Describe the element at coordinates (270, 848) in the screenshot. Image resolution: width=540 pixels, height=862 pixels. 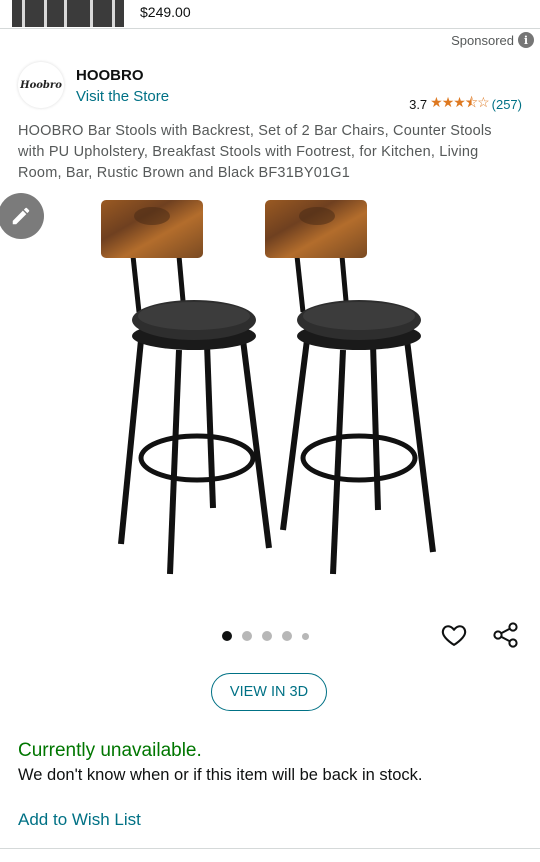
I see `section-divider` at that location.